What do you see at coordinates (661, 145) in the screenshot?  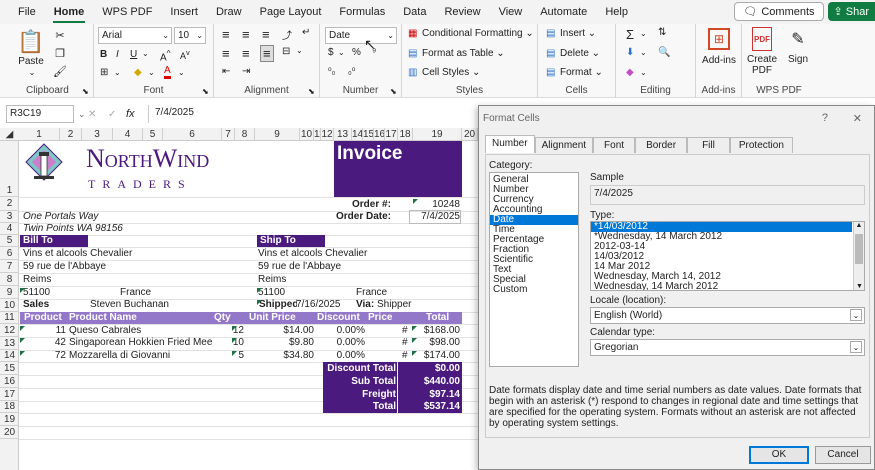 I see `dialog-tab-border: Border` at bounding box center [661, 145].